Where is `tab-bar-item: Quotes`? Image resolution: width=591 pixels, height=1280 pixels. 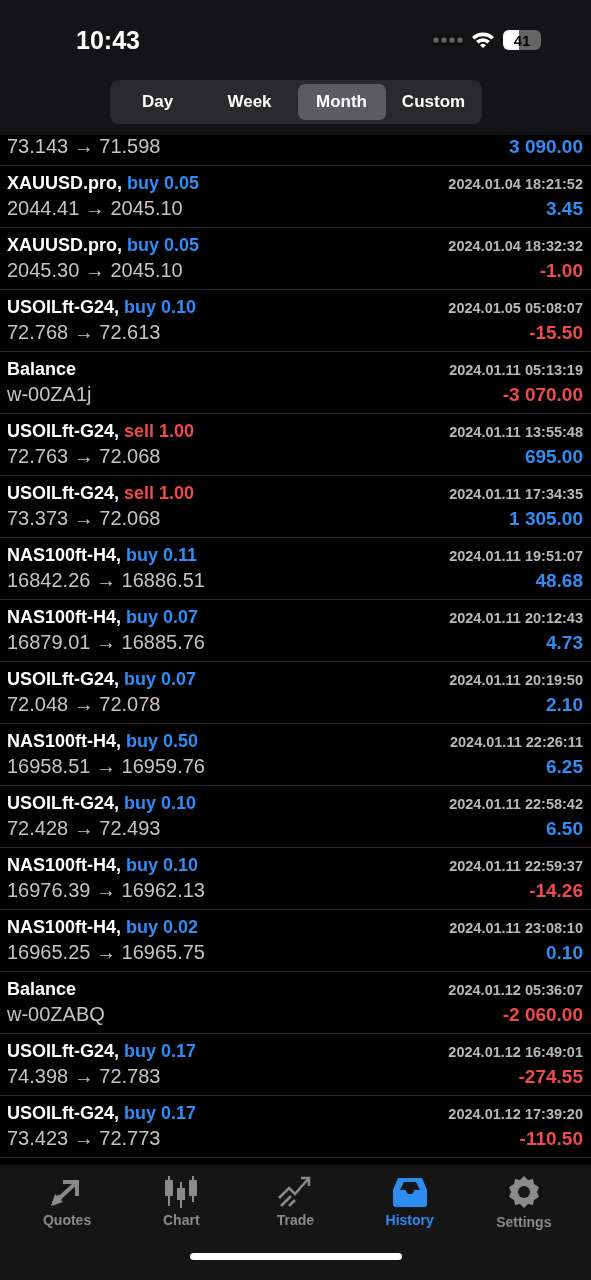 tab-bar-item: Quotes is located at coordinates (67, 1202).